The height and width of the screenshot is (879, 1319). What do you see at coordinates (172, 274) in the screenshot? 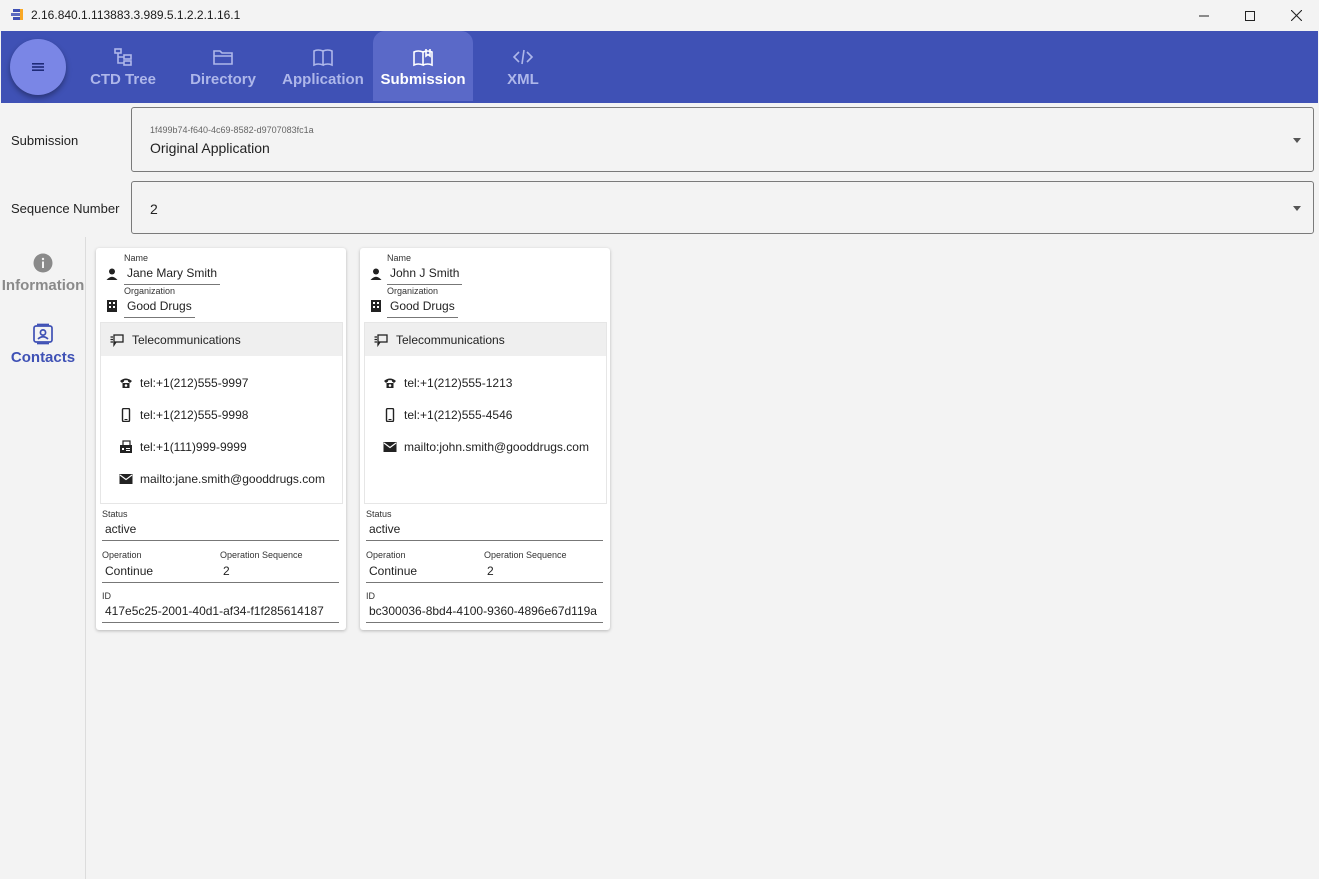
I see `contact-name-value: Jane Mary Smith` at bounding box center [172, 274].